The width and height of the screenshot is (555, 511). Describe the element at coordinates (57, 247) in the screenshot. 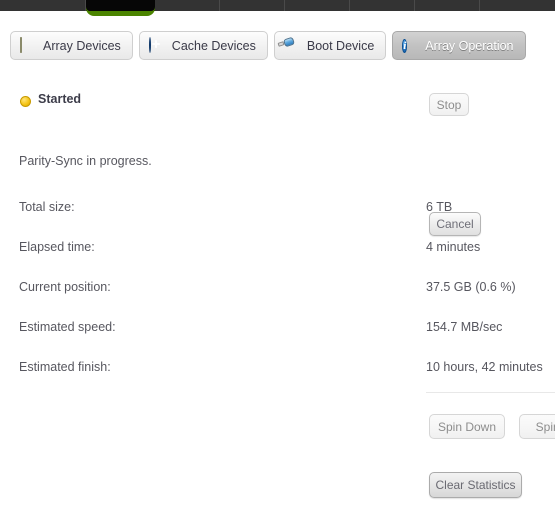

I see `detail-label: Elapsed time:` at that location.